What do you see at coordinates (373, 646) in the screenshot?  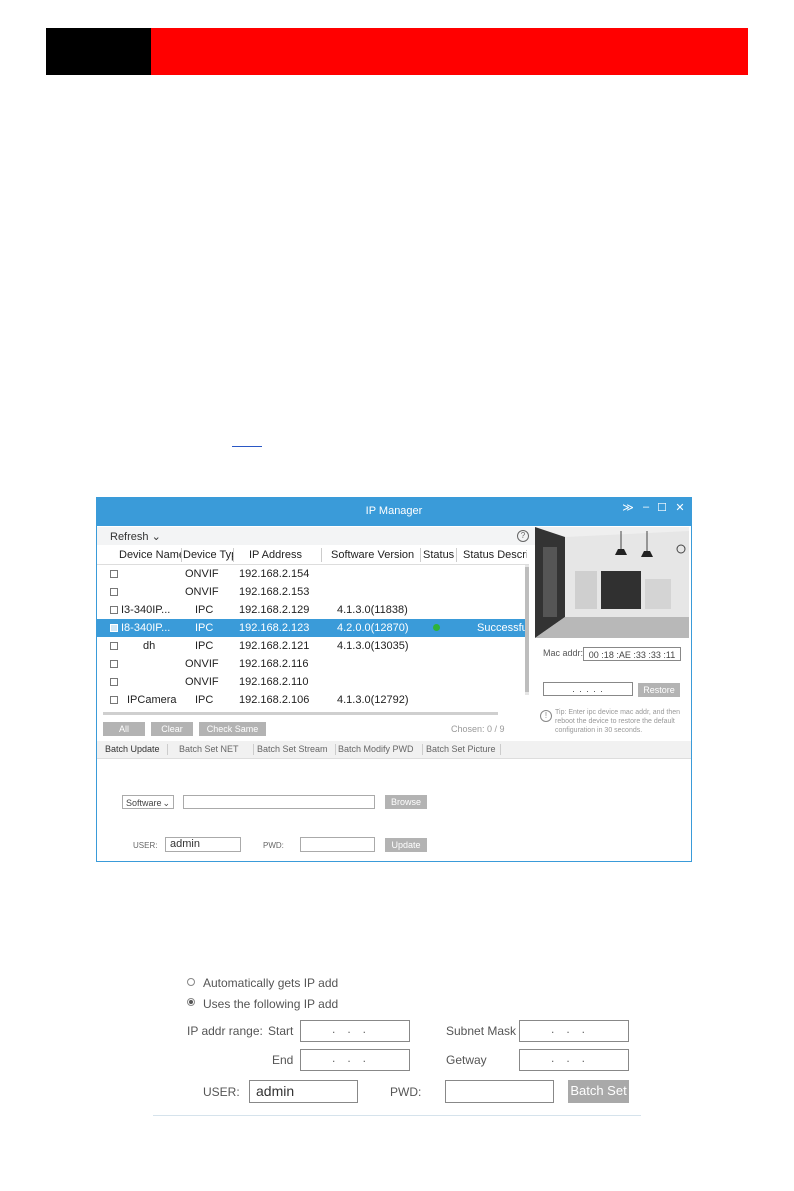 I see `software-version: 4.1.3.0(13035)` at bounding box center [373, 646].